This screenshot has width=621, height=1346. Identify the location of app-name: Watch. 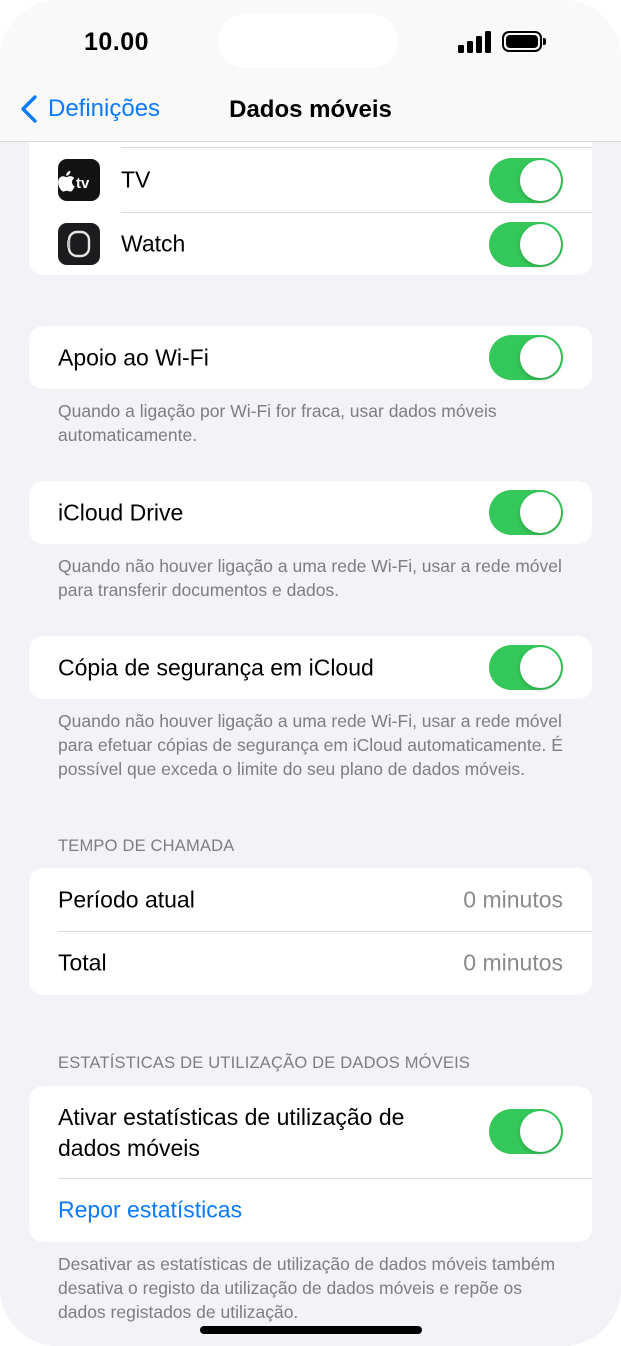
(153, 243).